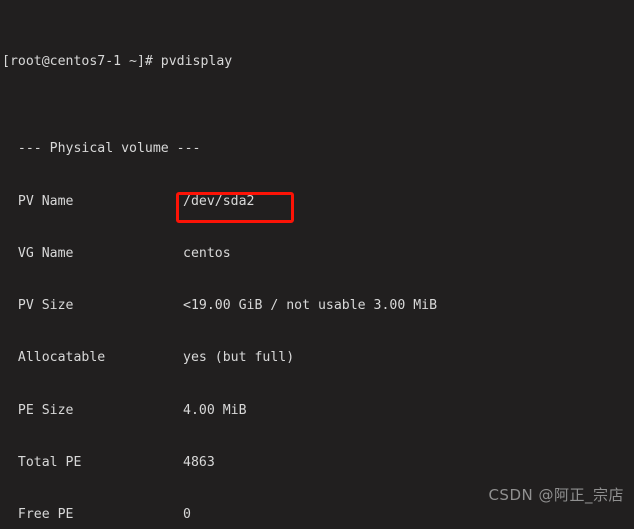 The image size is (634, 529). What do you see at coordinates (54, 358) in the screenshot?
I see `allocatable-label: Allocatable` at bounding box center [54, 358].